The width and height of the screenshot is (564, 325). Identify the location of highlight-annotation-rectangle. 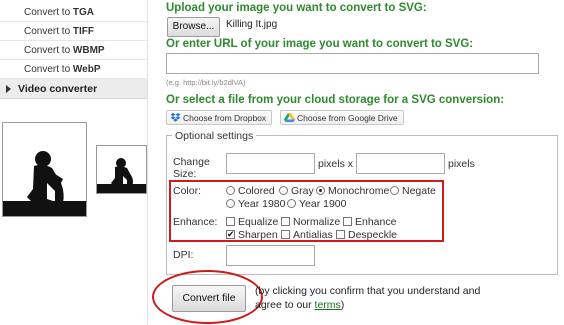
(306, 211).